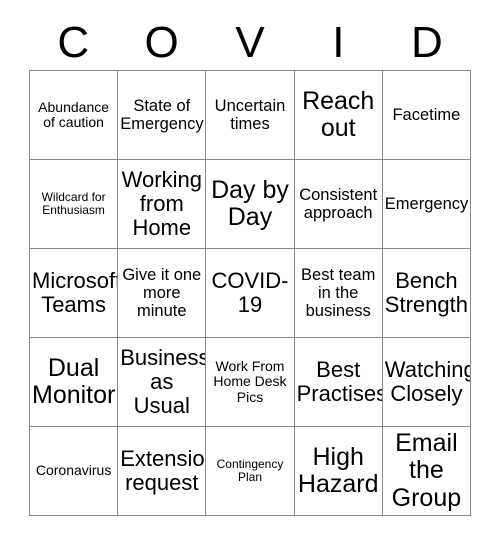  I want to click on bingo-cell: Bench Strength, so click(426, 293).